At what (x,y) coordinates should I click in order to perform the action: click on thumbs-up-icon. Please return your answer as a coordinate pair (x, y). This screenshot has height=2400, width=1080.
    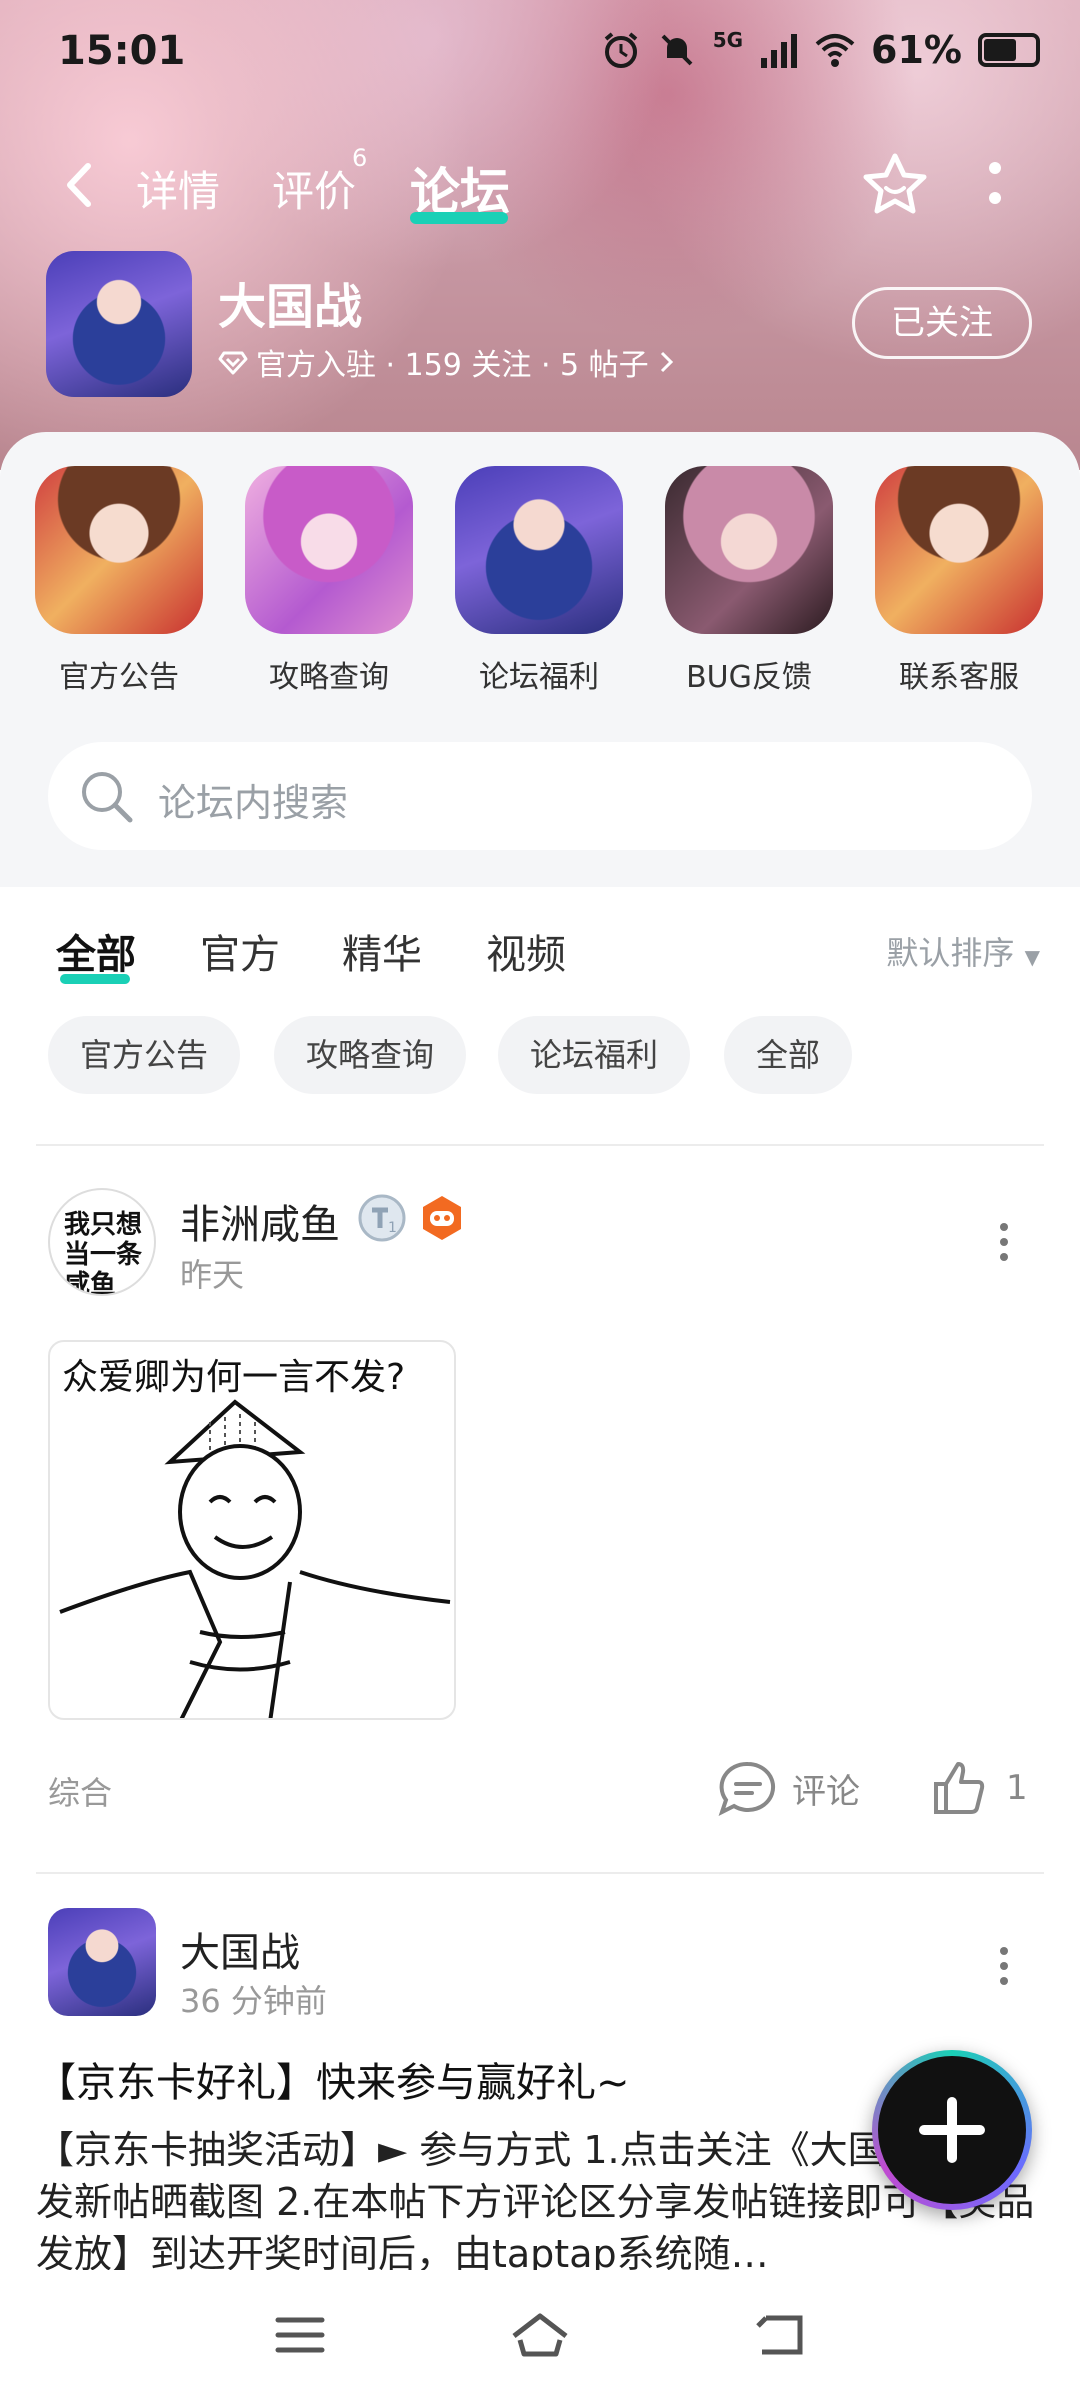
    Looking at the image, I should click on (959, 1788).